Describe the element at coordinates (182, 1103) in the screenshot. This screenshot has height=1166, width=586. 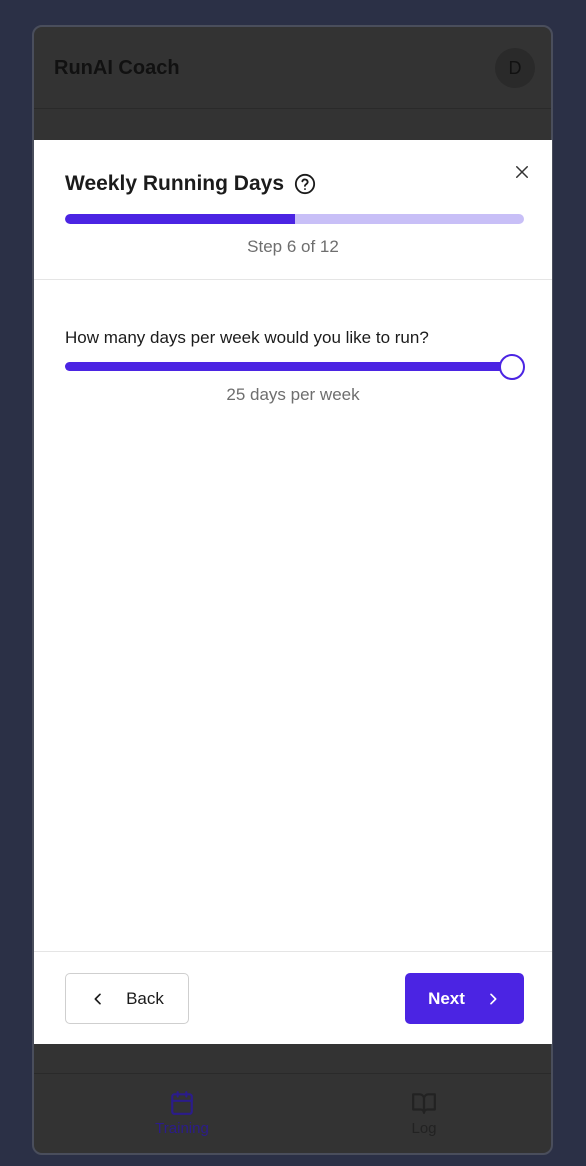
I see `calendar-icon` at that location.